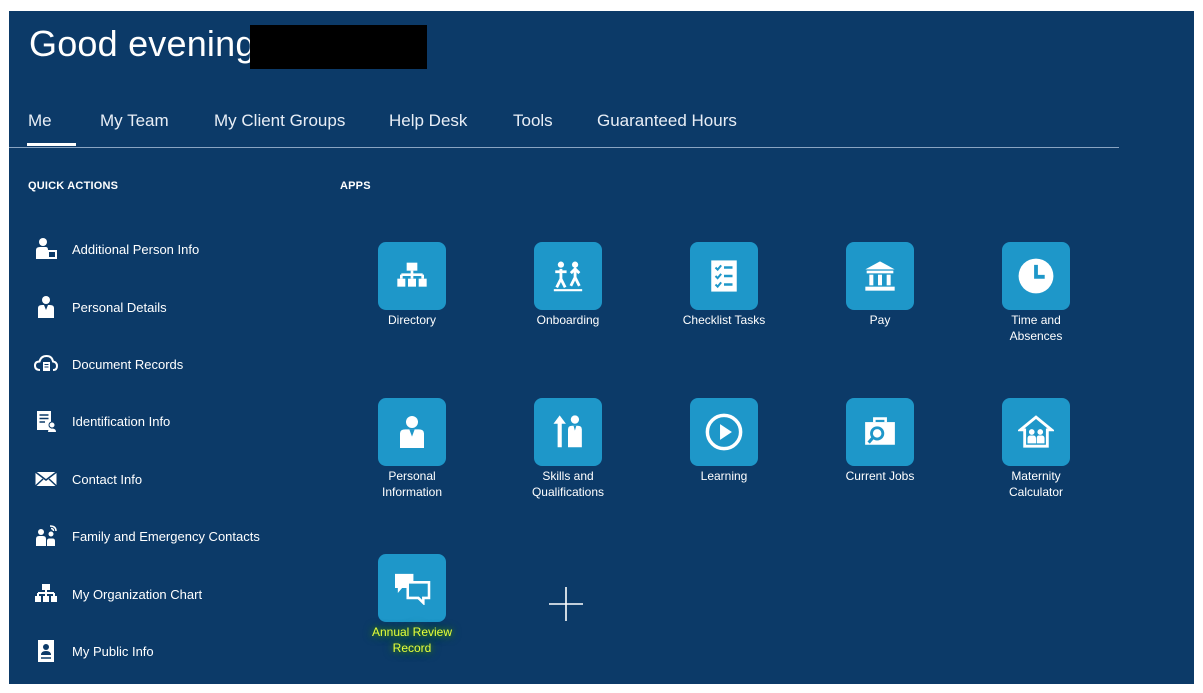 This screenshot has width=1203, height=693. I want to click on app-tile-learning: Learning, so click(724, 441).